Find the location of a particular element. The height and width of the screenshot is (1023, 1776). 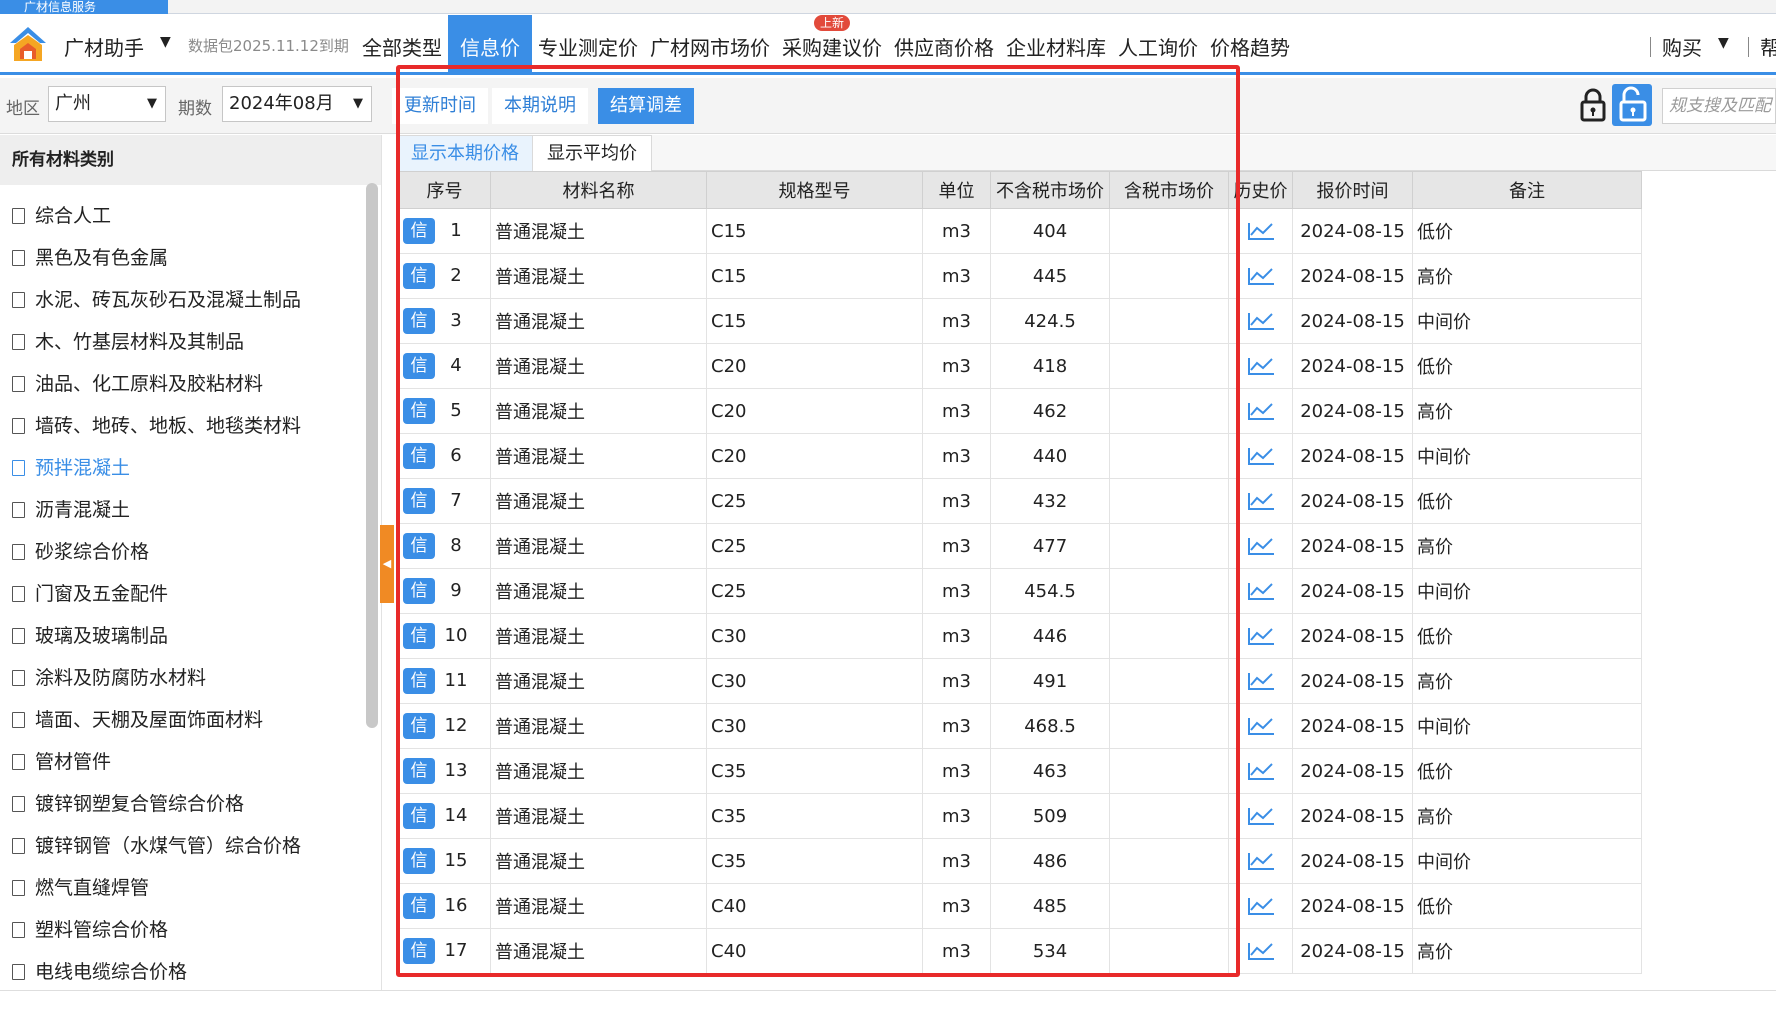

sidebar-category-item: 管材管件 is located at coordinates (190, 762).